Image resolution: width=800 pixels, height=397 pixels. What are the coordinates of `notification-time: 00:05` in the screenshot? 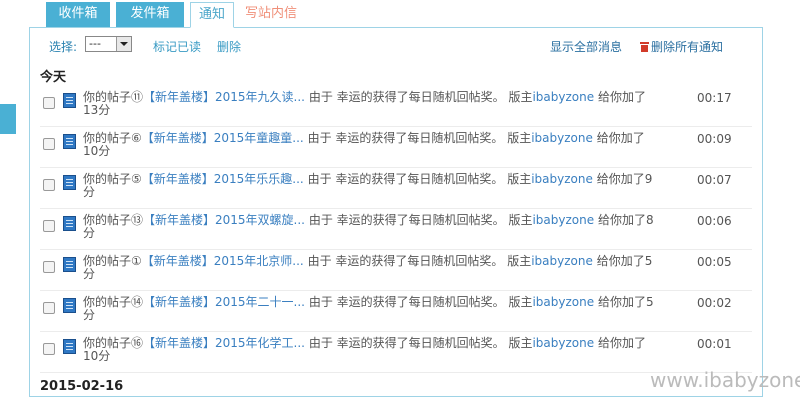 It's located at (714, 262).